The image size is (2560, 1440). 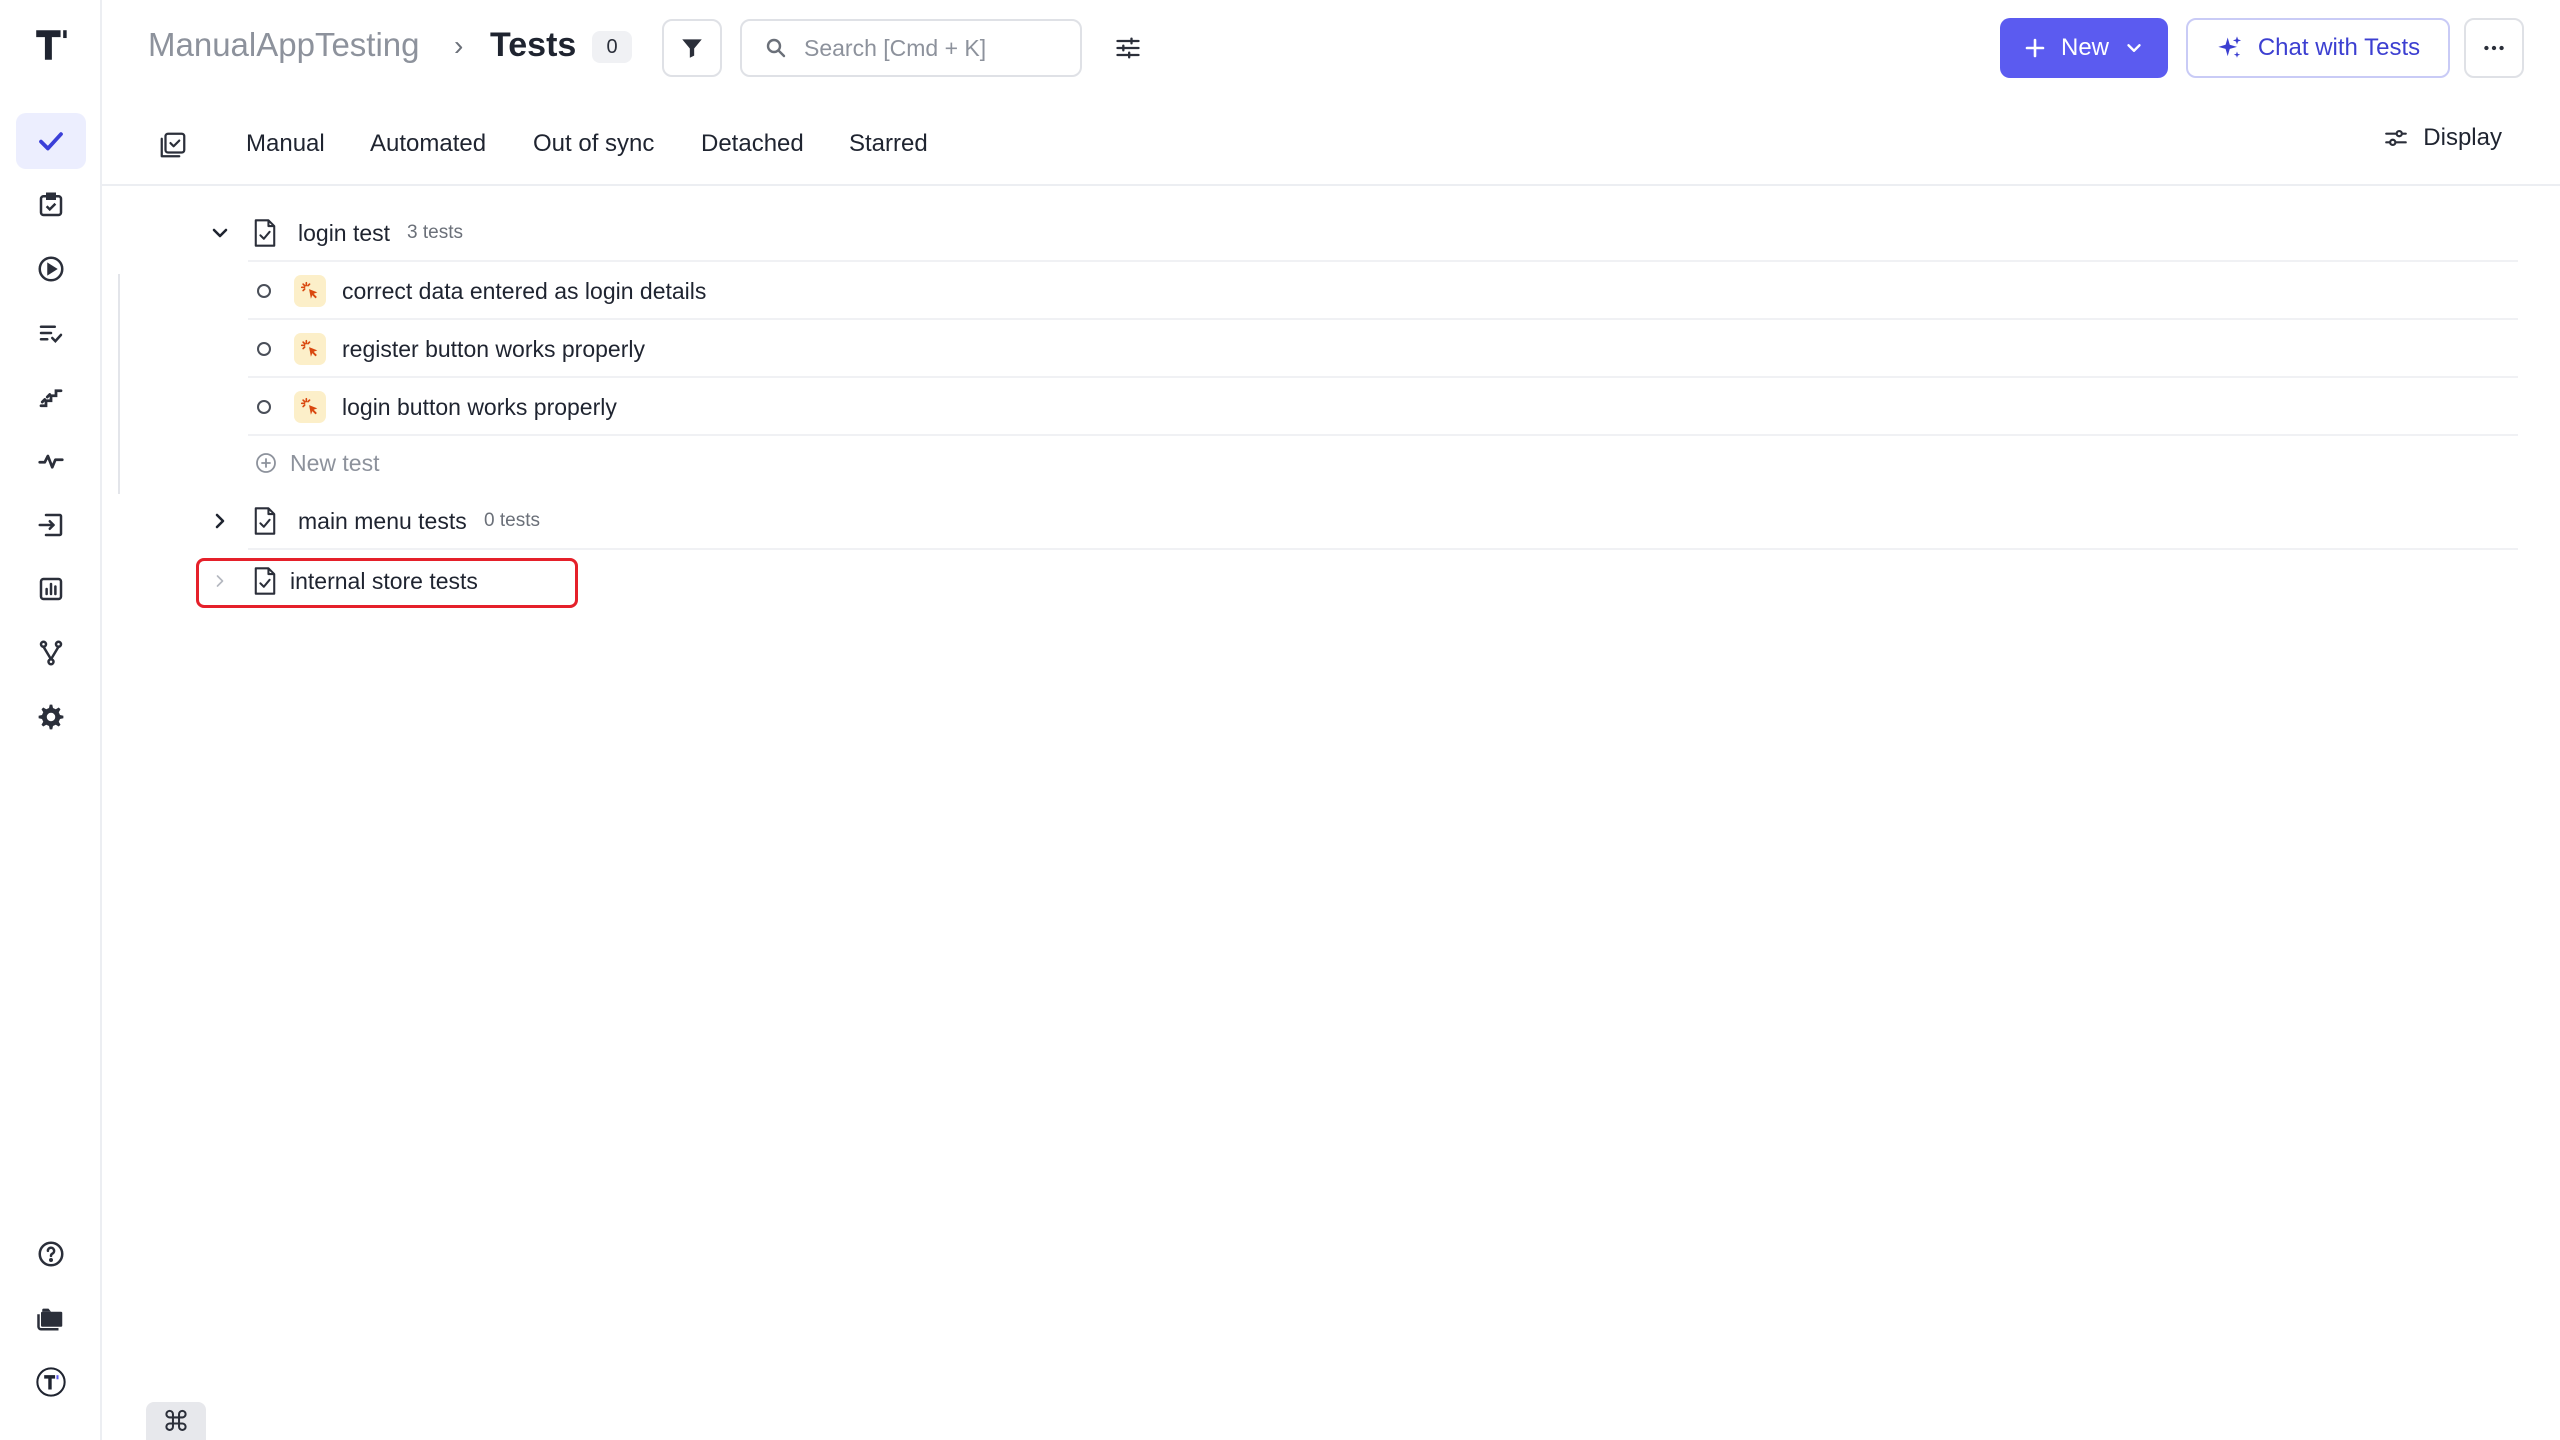 I want to click on search-box, so click(x=911, y=48).